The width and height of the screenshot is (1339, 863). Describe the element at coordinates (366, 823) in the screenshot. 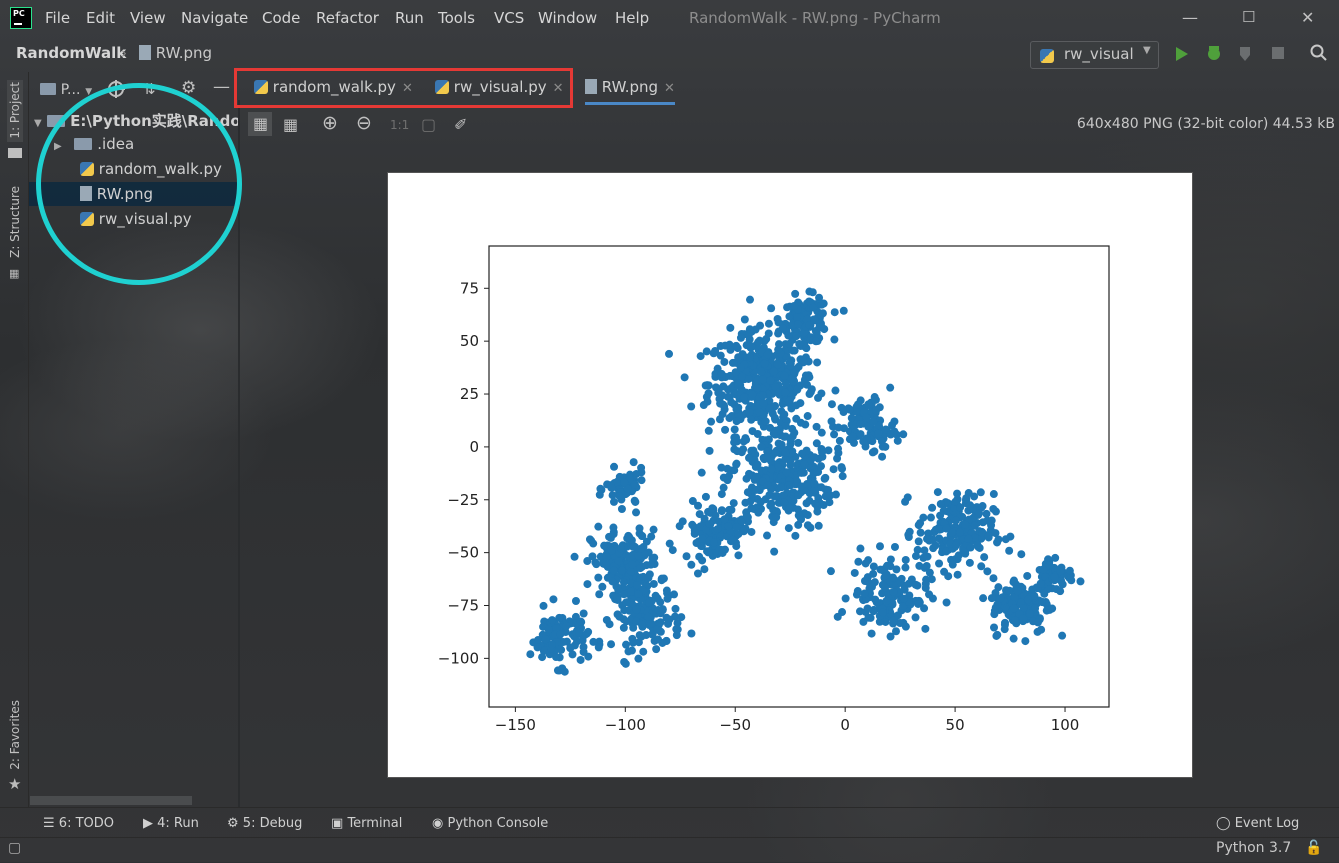

I see `tool-terminal: ▣ Terminal` at that location.